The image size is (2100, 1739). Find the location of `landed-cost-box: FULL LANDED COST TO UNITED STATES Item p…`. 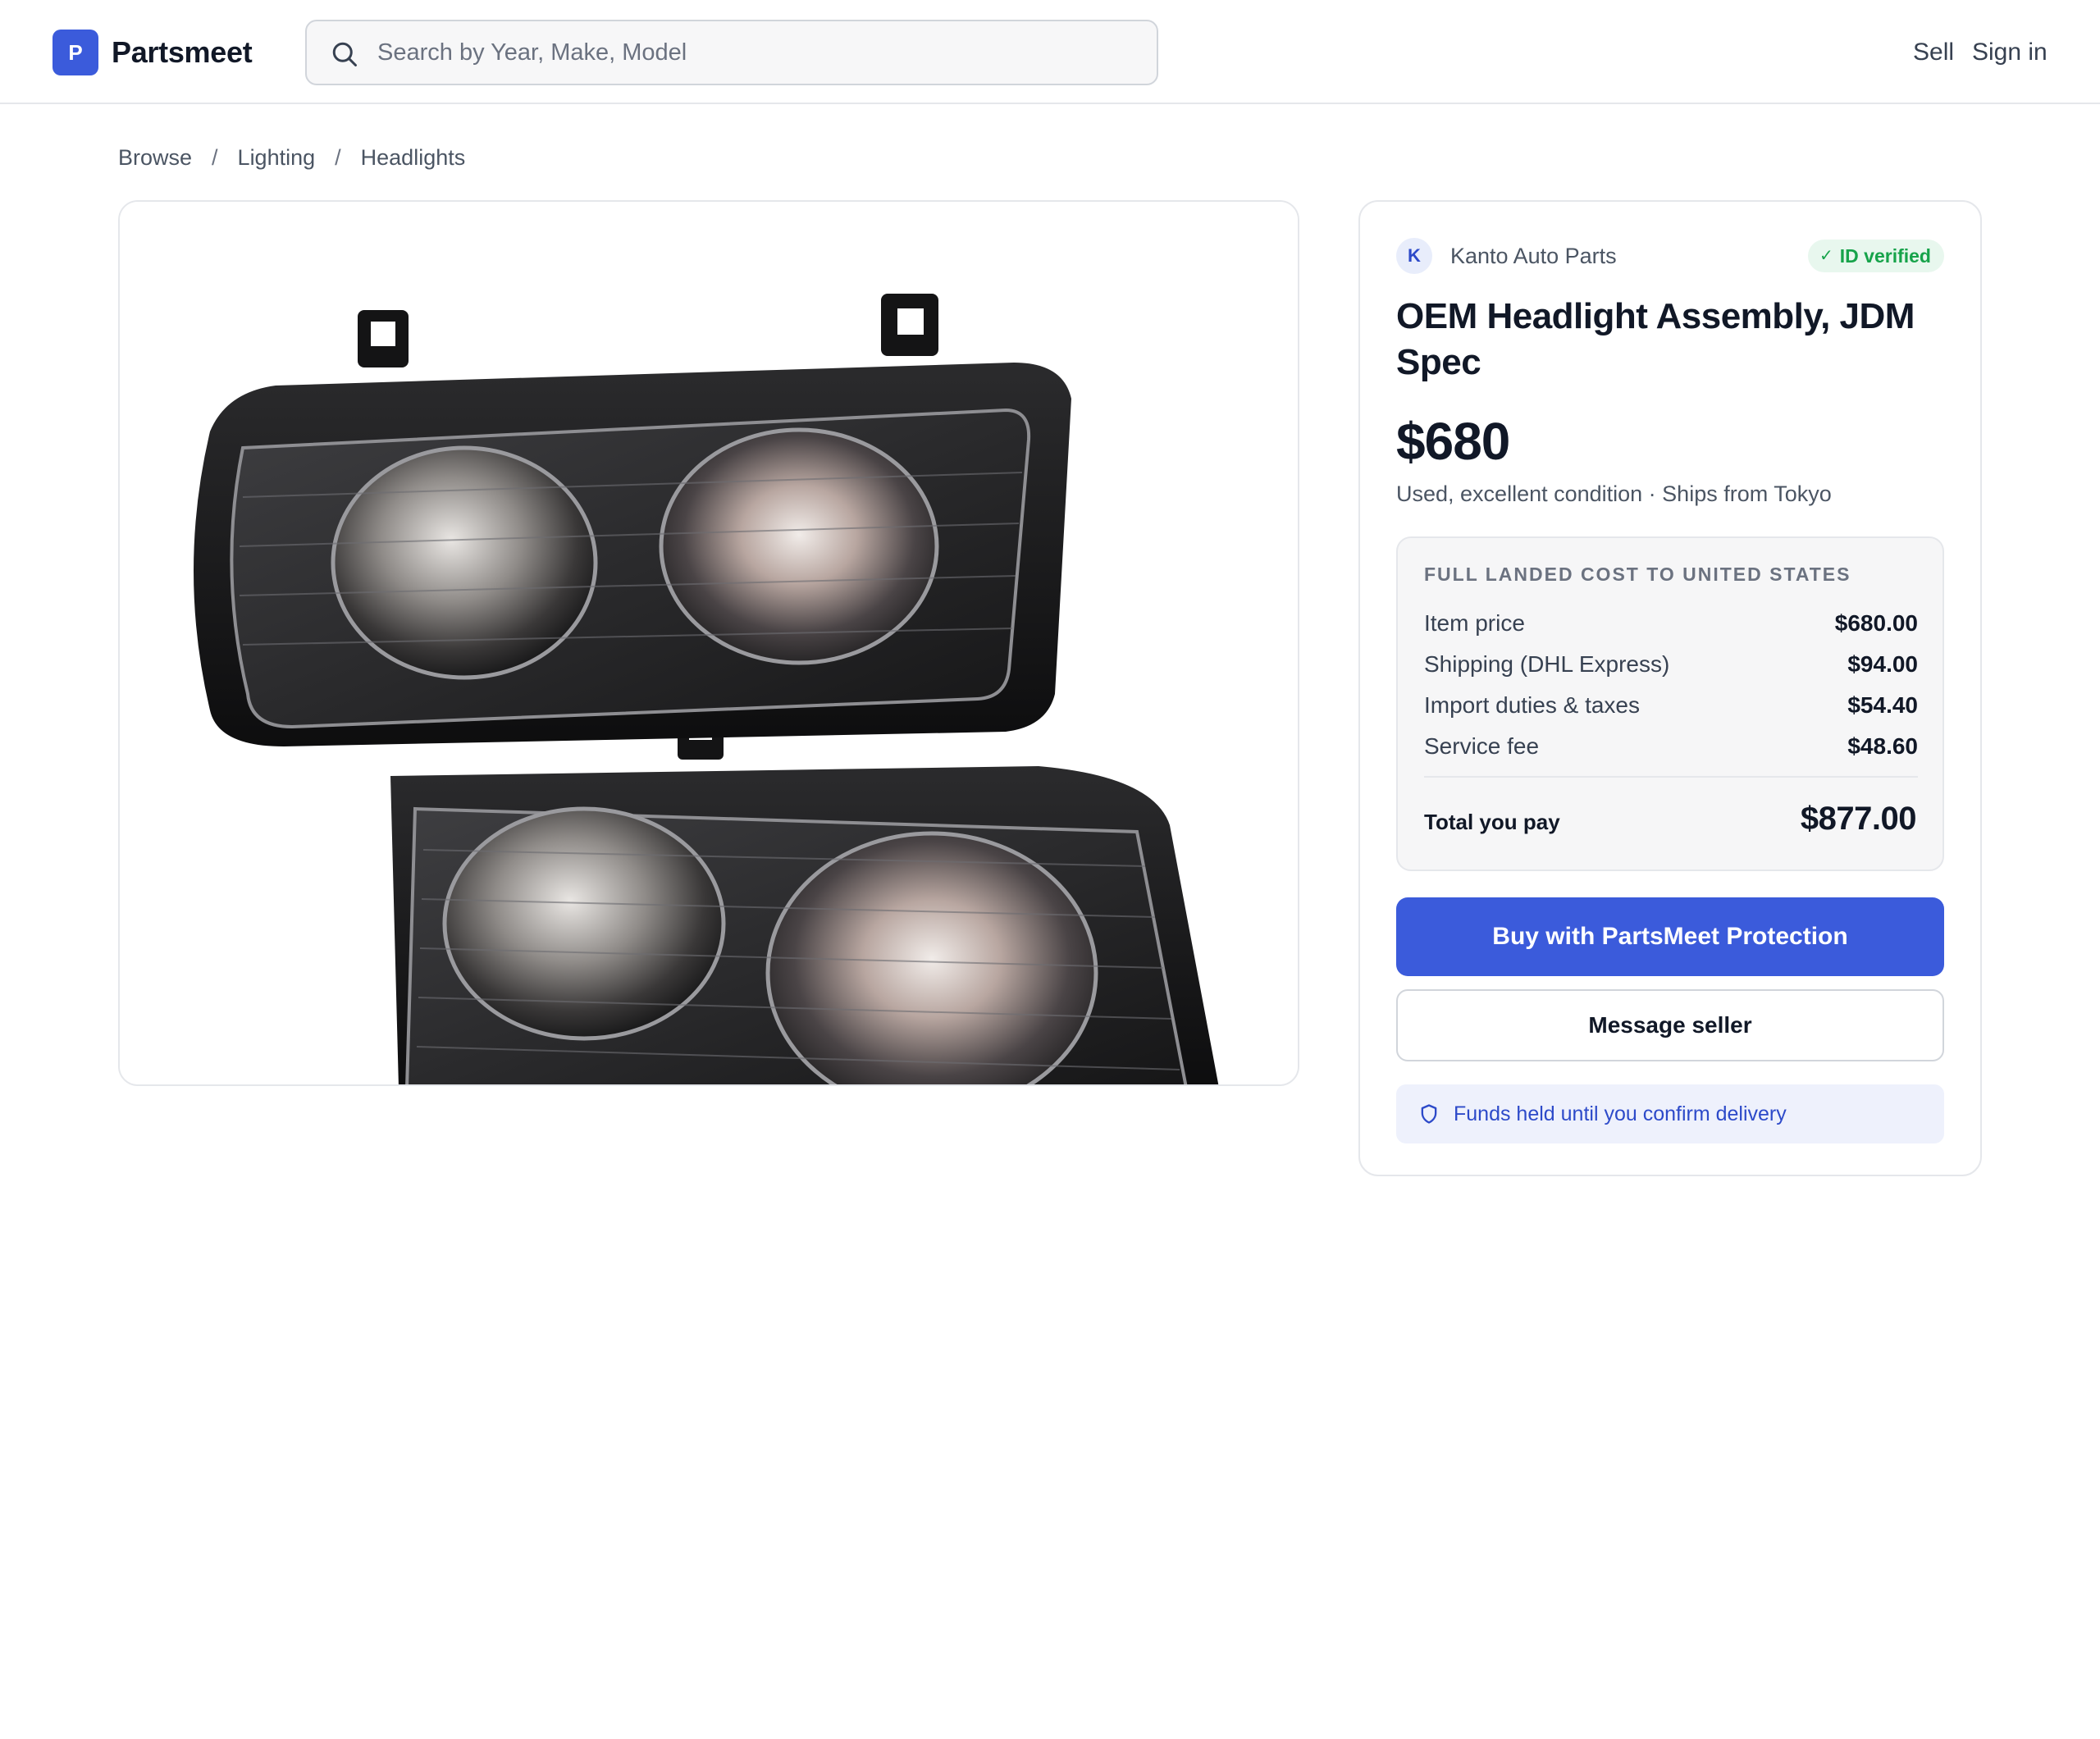

landed-cost-box: FULL LANDED COST TO UNITED STATES Item p… is located at coordinates (1670, 703).